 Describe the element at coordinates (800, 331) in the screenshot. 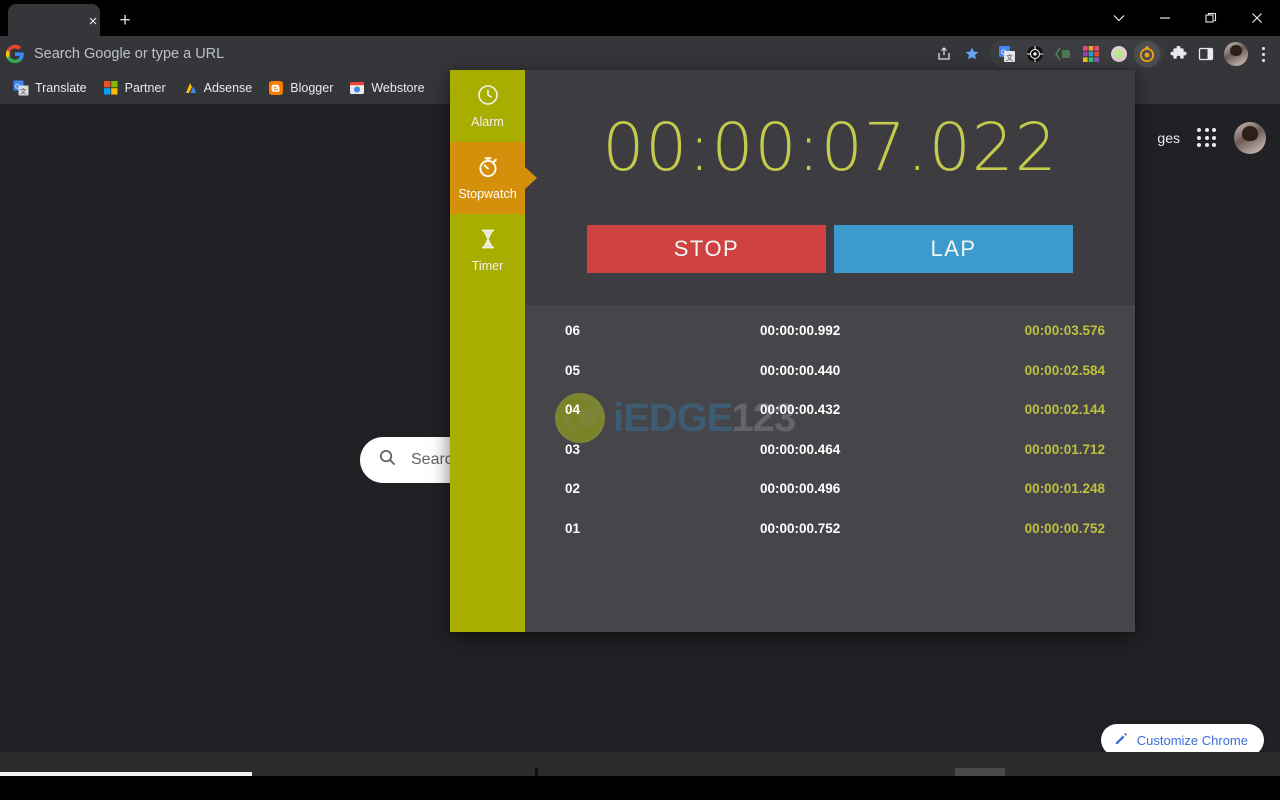

I see `lap-split-time: 00:00:00.992` at that location.